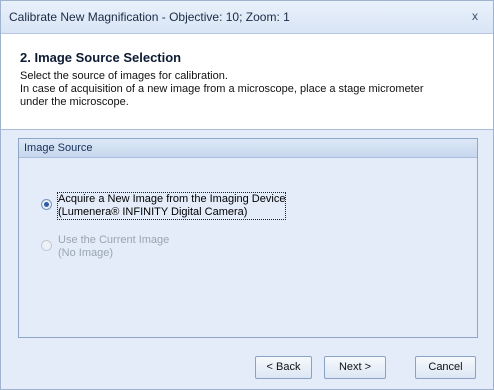 Image resolution: width=494 pixels, height=390 pixels. Describe the element at coordinates (153, 212) in the screenshot. I see `radio-acquire-line2: (Lumenera® INFINITY Digital Camera)` at that location.